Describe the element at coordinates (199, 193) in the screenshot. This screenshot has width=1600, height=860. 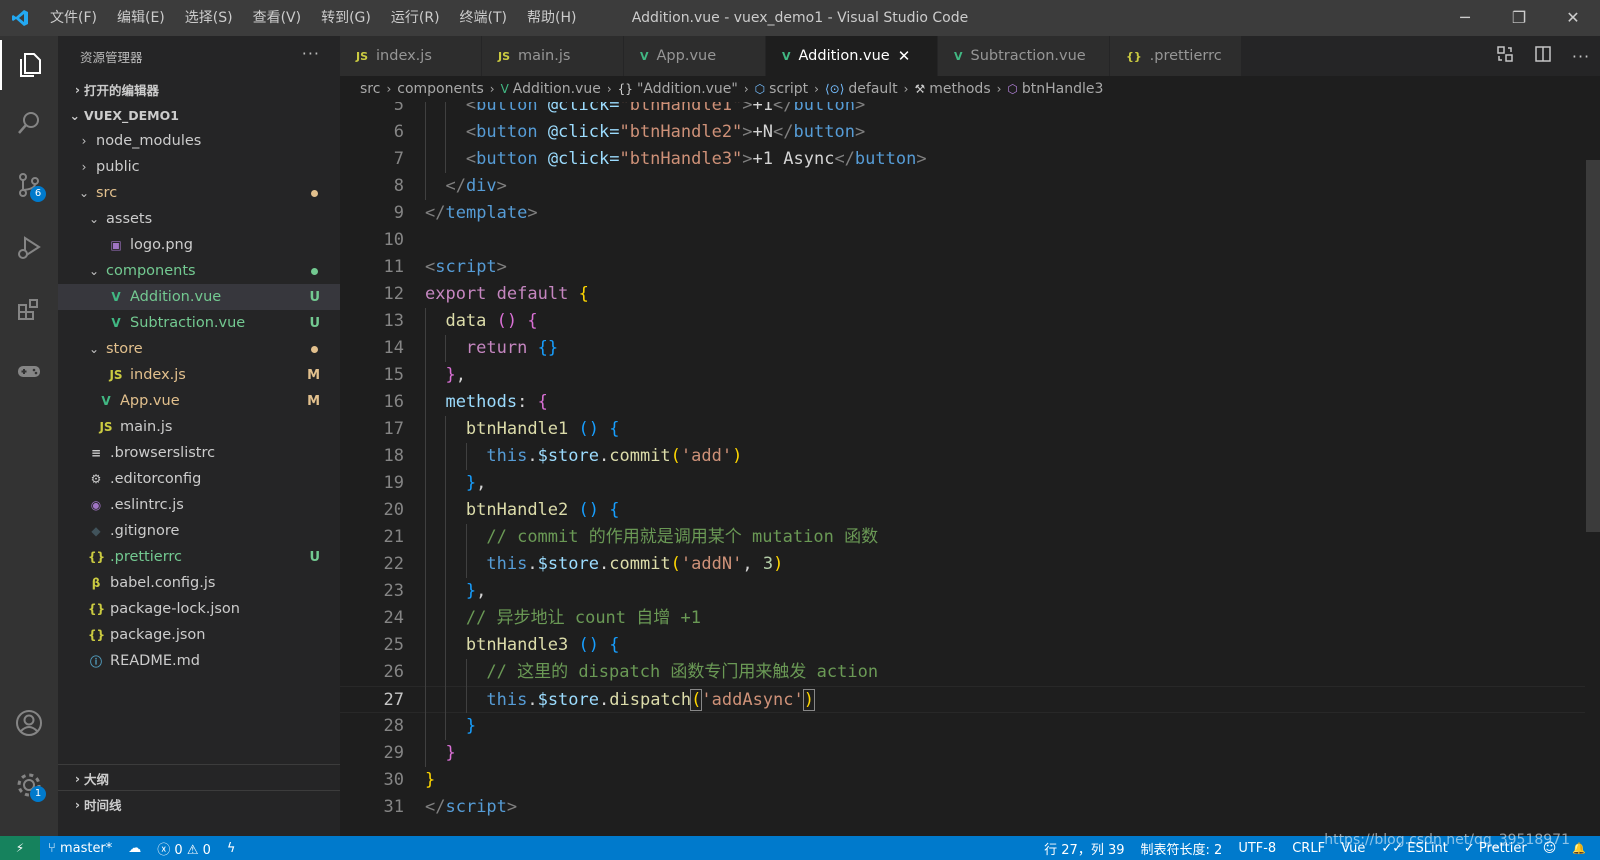
I see `folder-item: ⌄ src` at that location.